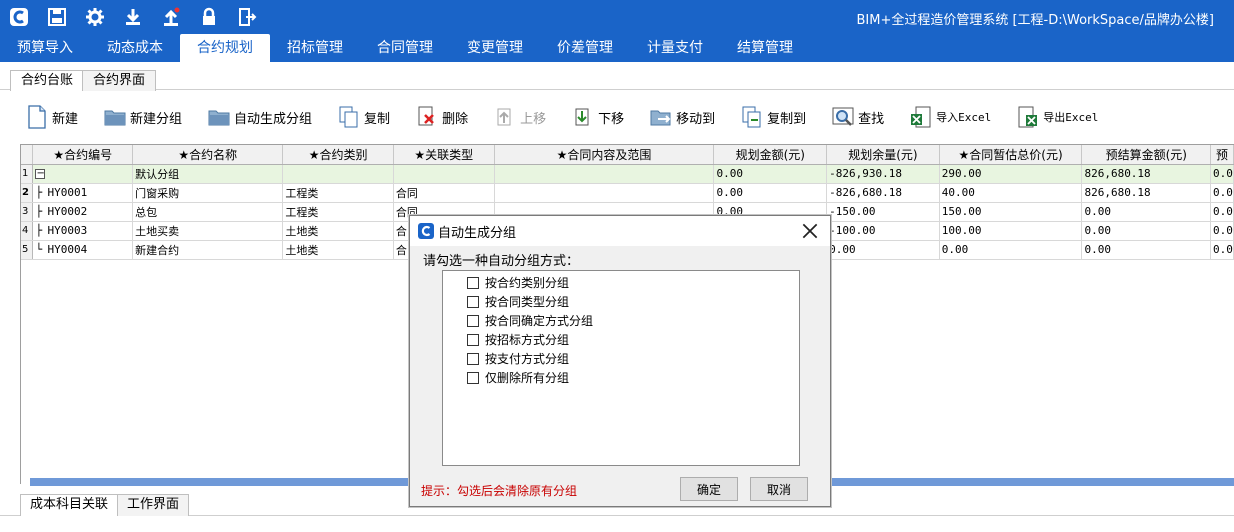  I want to click on copy-button: 复制, so click(364, 117).